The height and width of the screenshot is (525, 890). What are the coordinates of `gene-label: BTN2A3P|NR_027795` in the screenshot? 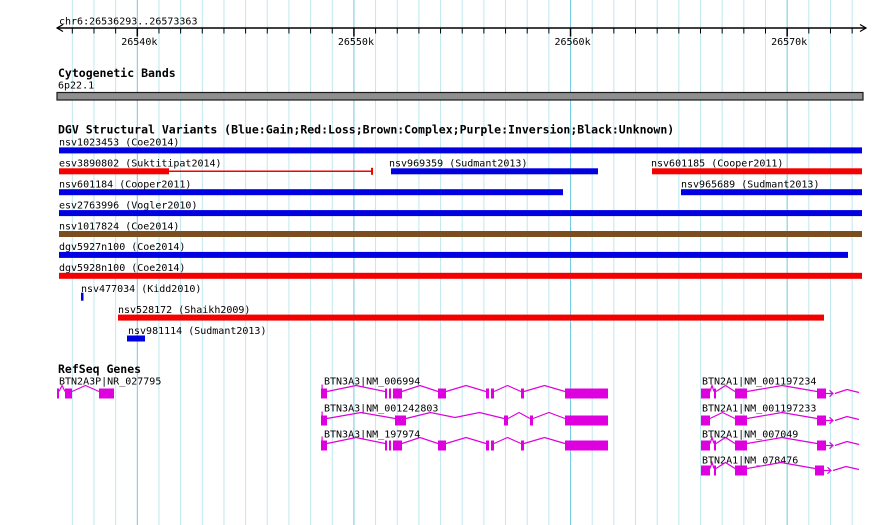 It's located at (110, 382).